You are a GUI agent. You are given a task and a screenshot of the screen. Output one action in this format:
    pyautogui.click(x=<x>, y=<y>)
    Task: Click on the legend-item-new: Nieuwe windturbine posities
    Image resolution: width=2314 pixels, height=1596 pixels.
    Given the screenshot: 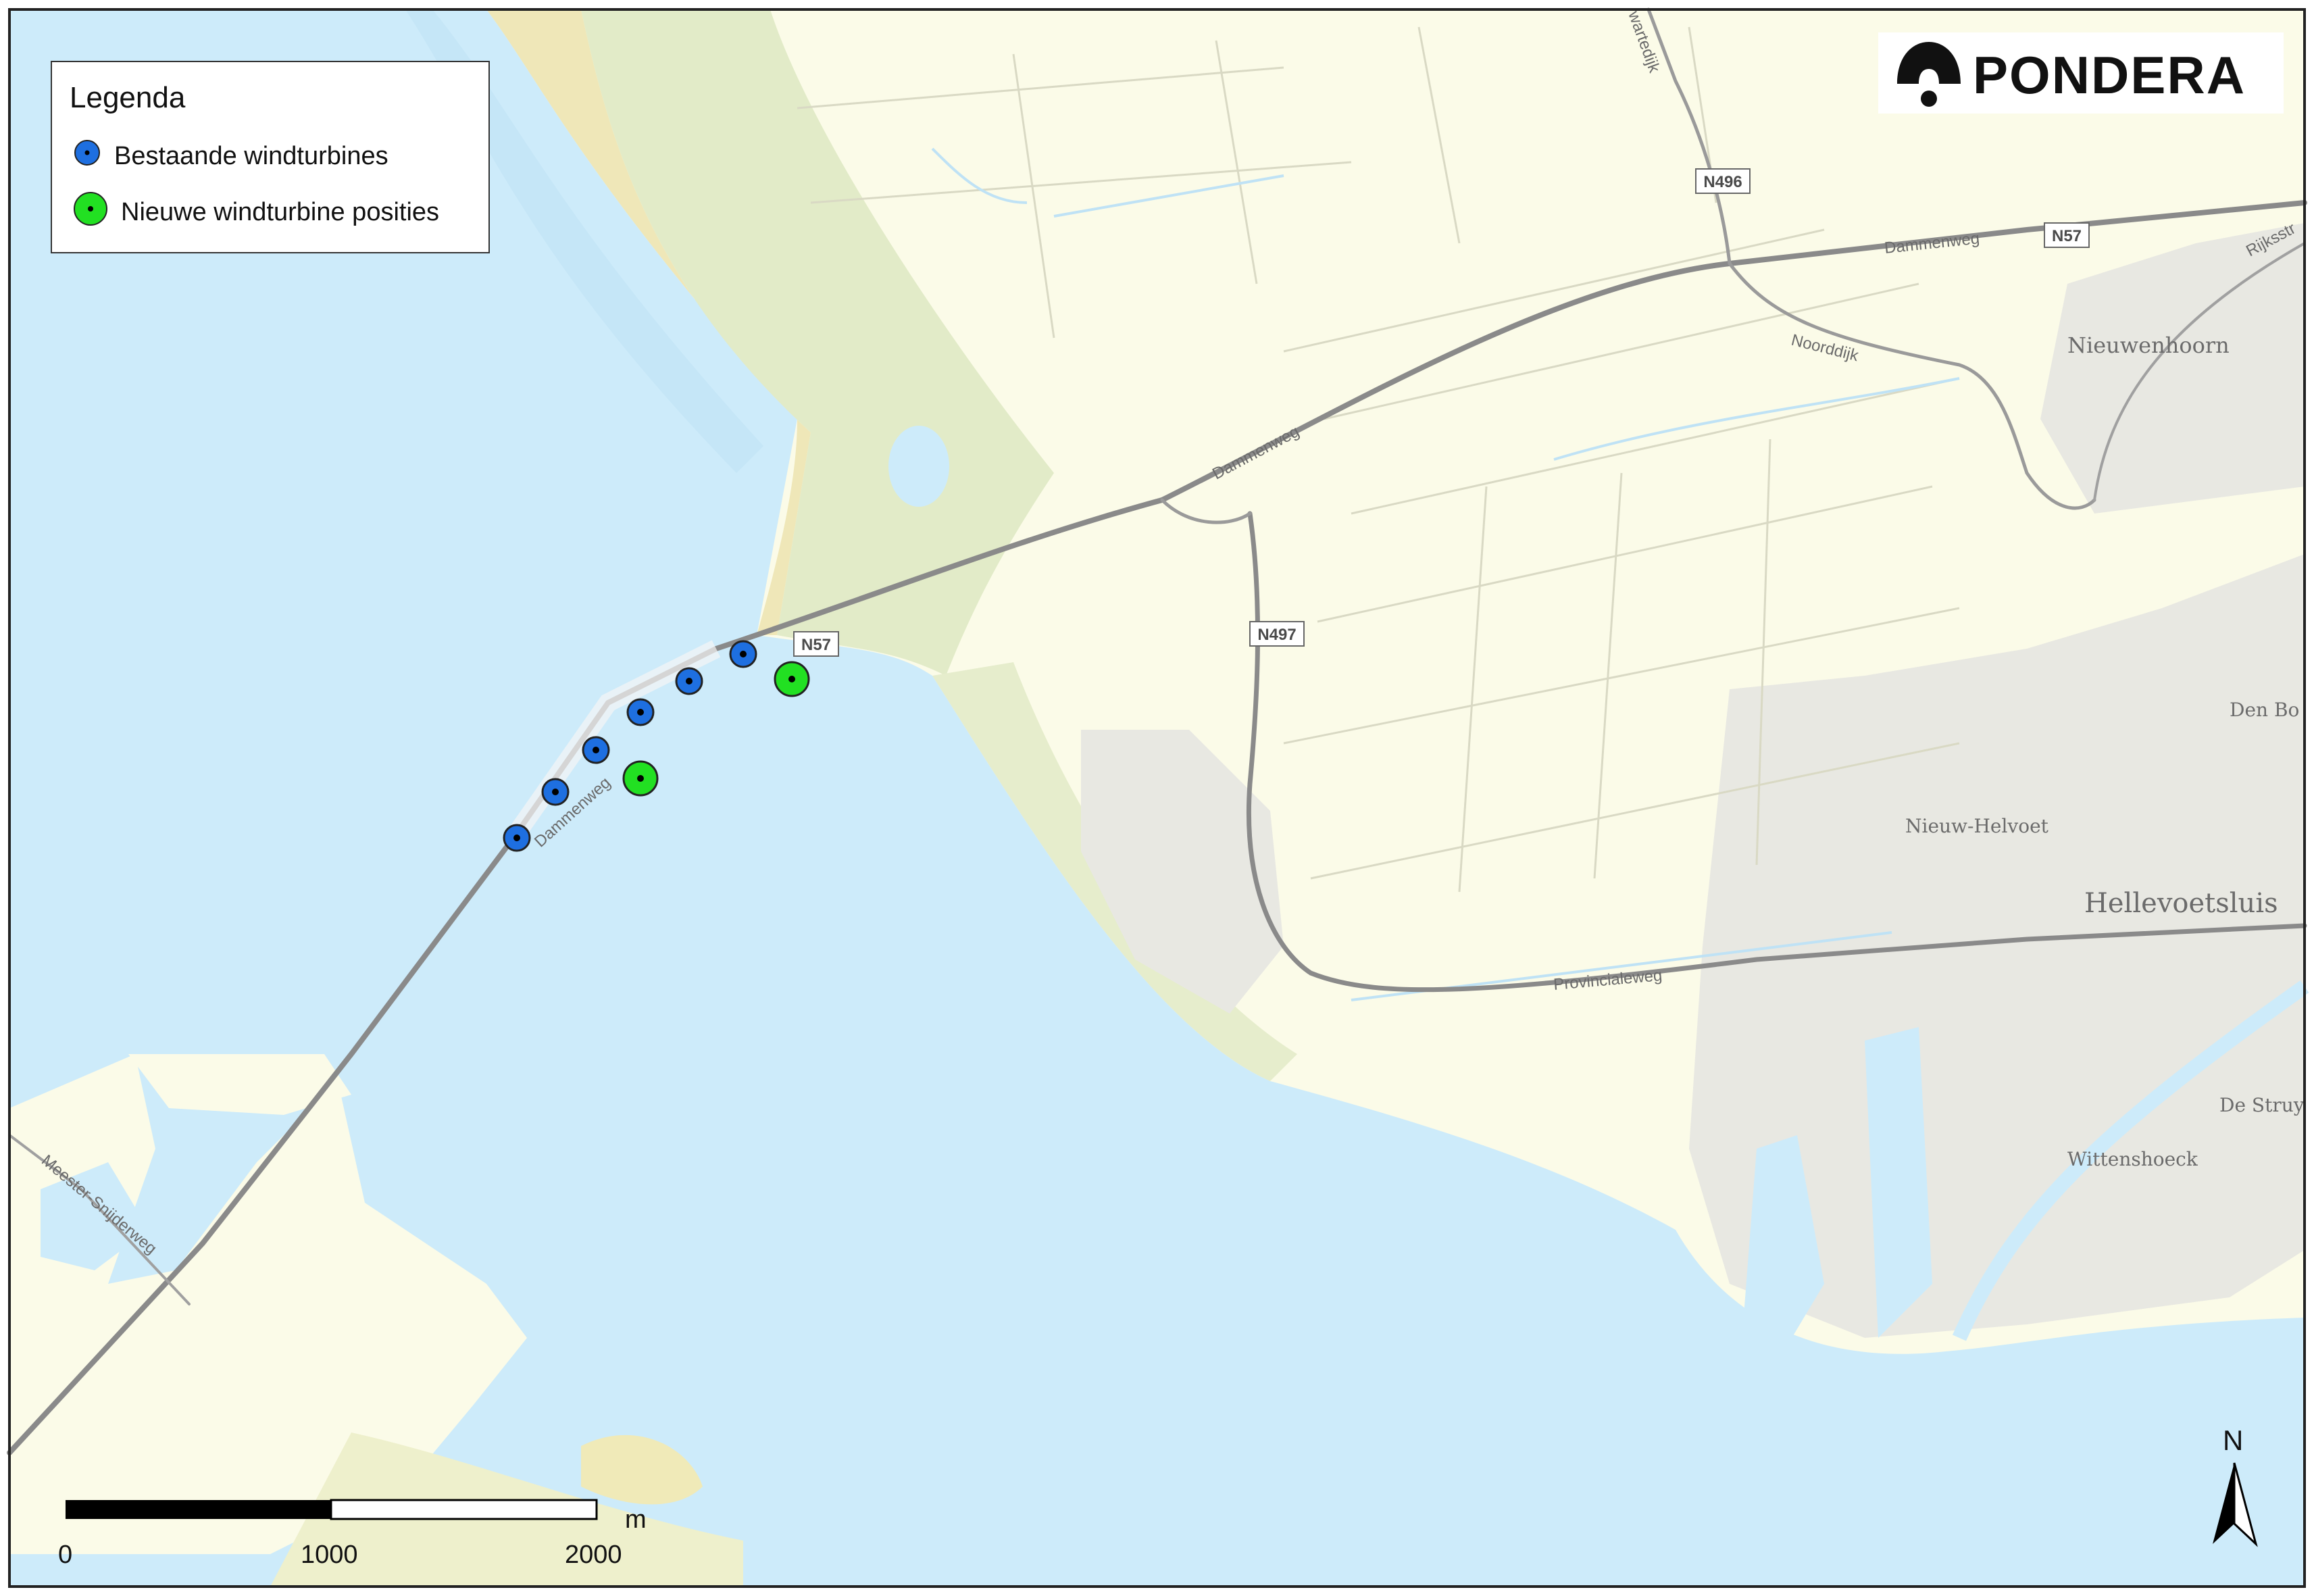 What is the action you would take?
    pyautogui.click(x=256, y=212)
    